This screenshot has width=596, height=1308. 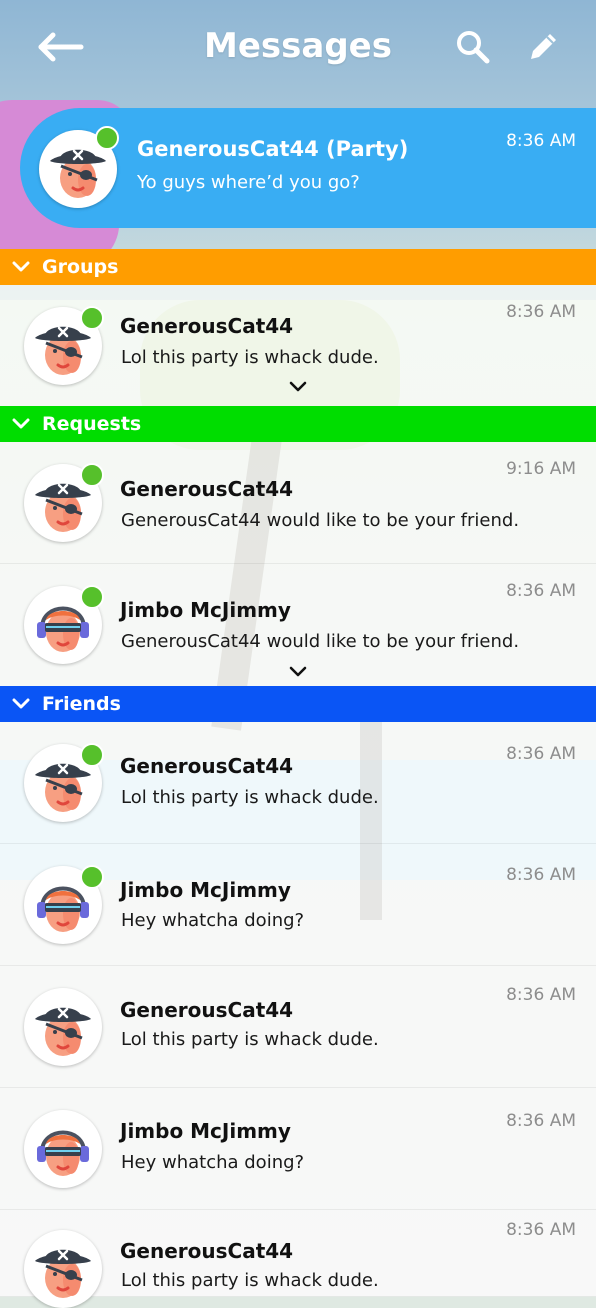 I want to click on page-title: Messages, so click(x=298, y=46).